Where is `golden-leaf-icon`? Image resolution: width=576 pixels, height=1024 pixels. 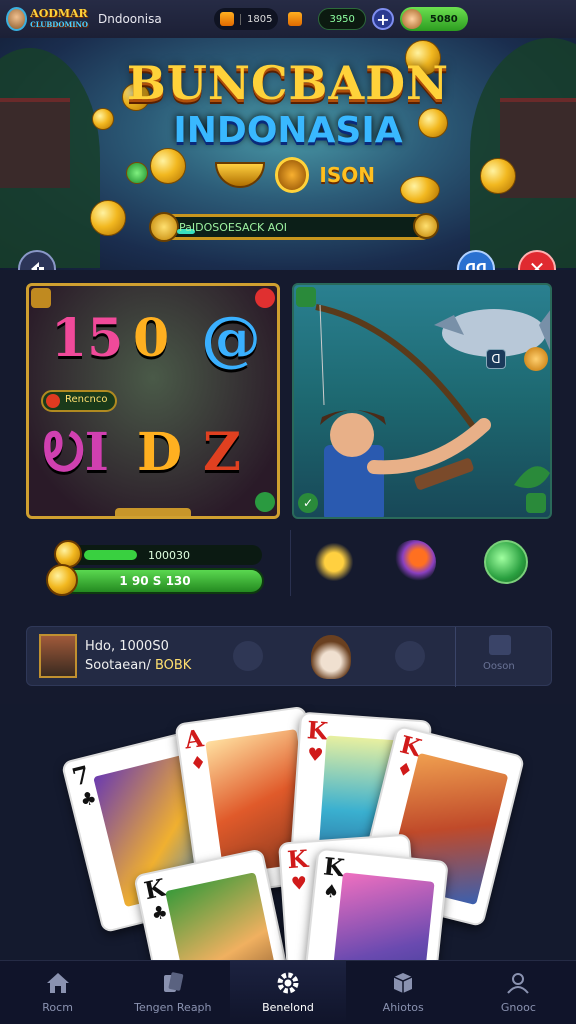 golden-leaf-icon is located at coordinates (334, 562).